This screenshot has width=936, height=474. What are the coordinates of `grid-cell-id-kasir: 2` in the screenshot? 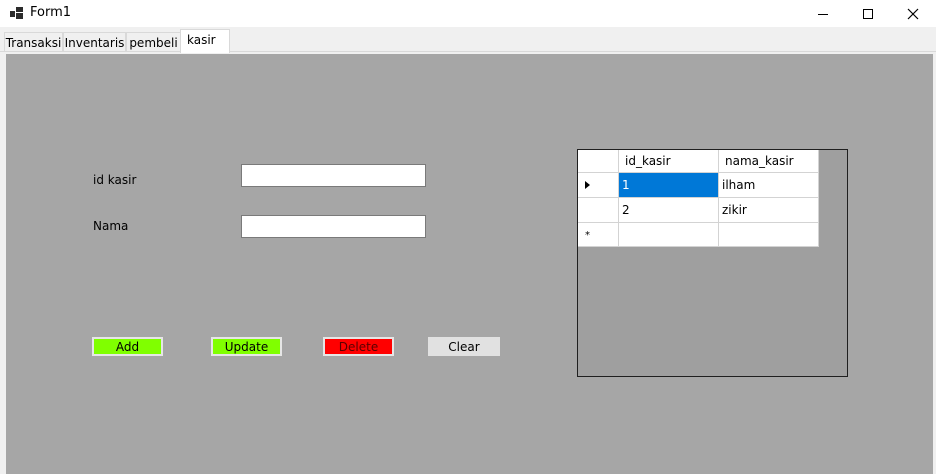 It's located at (669, 210).